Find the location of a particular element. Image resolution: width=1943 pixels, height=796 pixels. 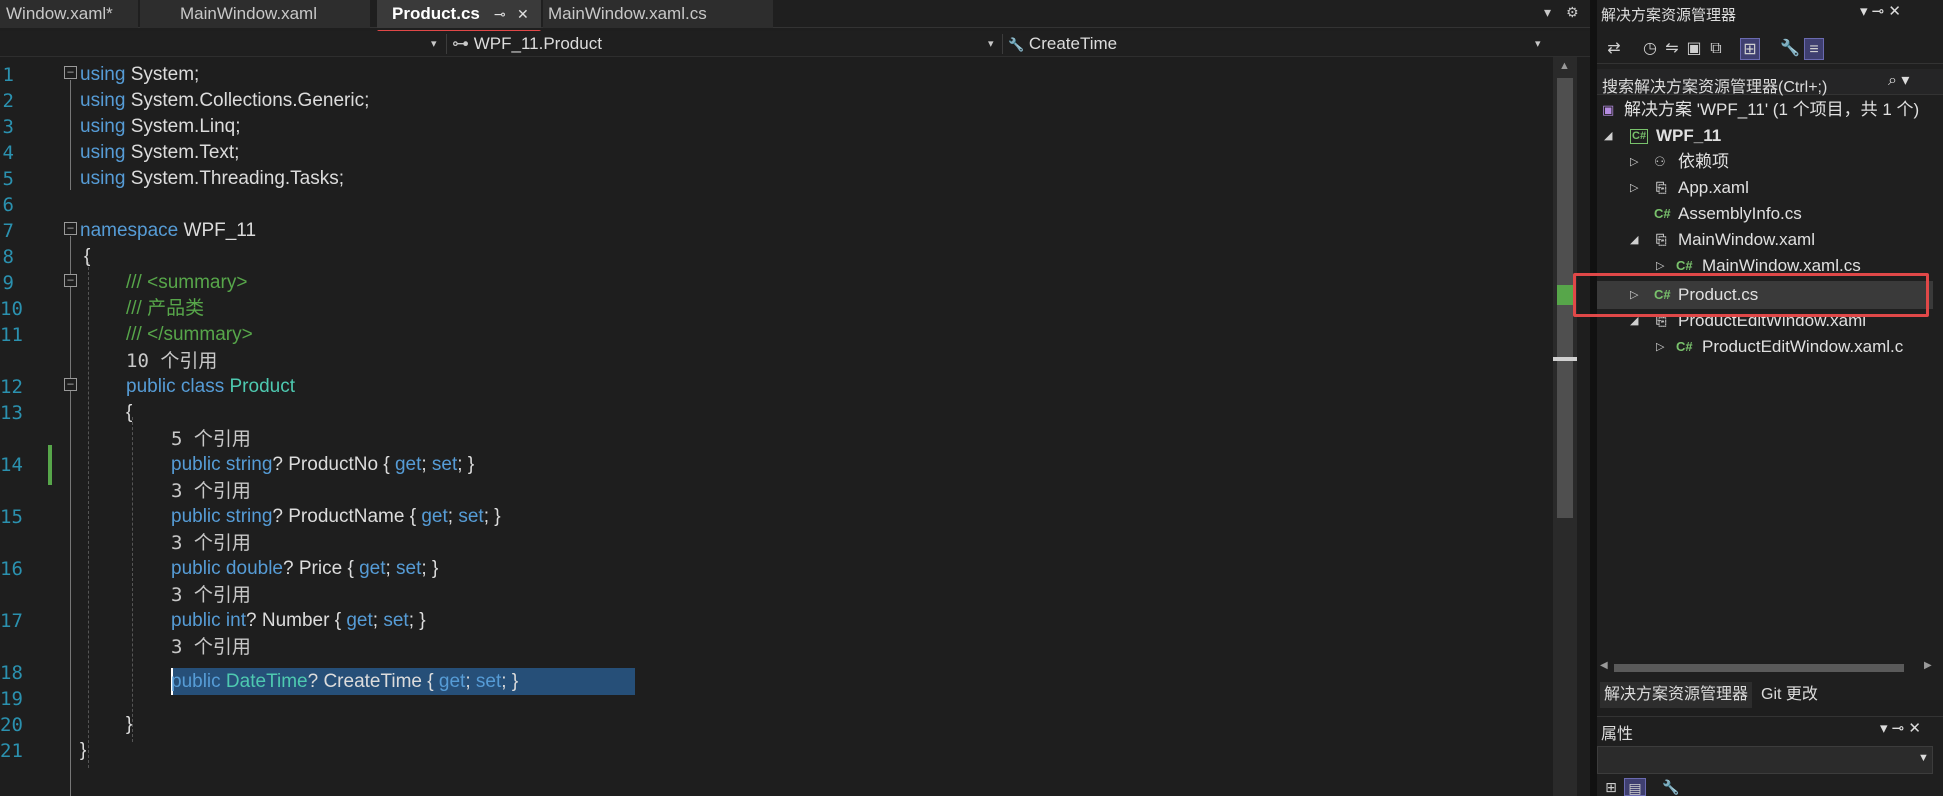

code-line-14: public string? ProductNo { get; set; } is located at coordinates (323, 464).